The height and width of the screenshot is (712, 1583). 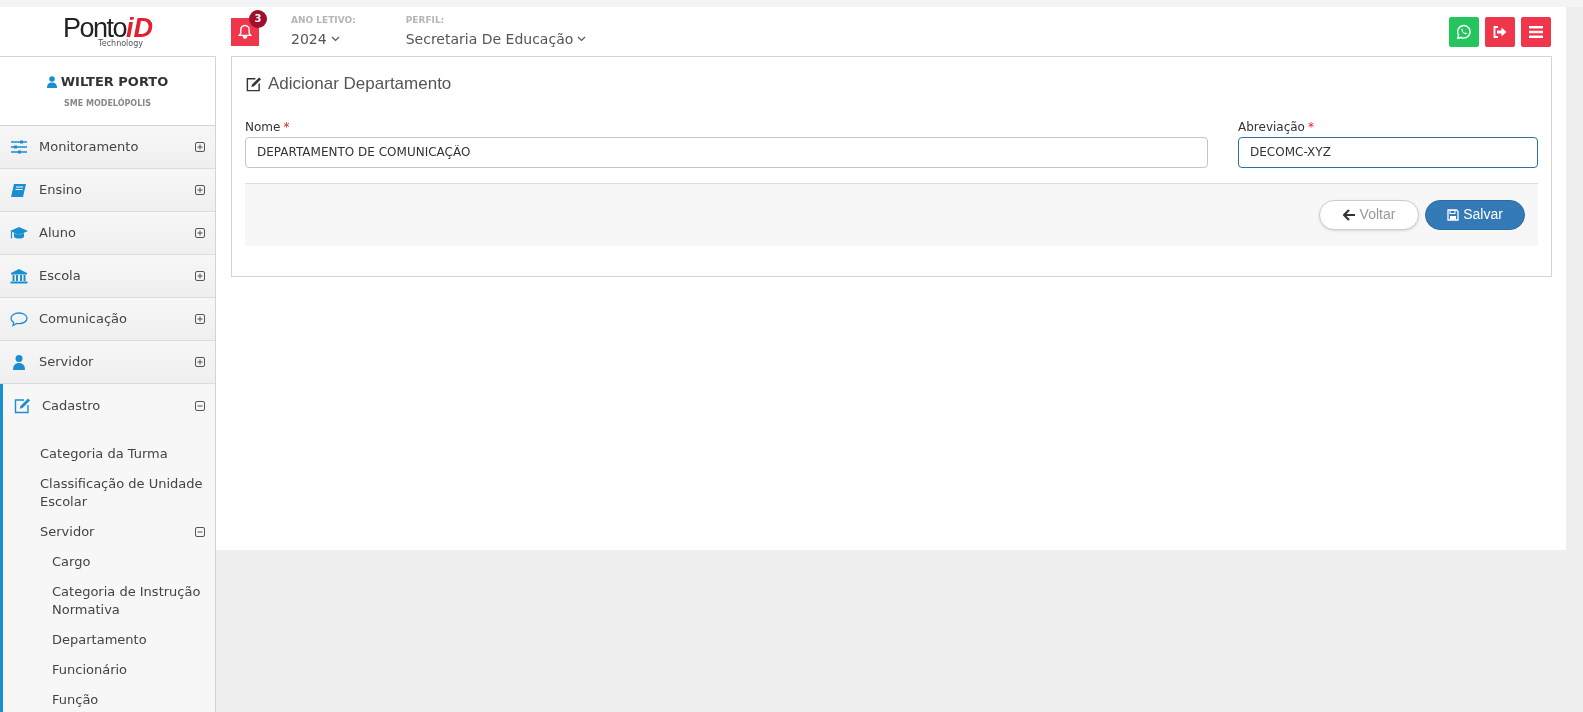 What do you see at coordinates (1271, 126) in the screenshot?
I see `field-label: Abreviação` at bounding box center [1271, 126].